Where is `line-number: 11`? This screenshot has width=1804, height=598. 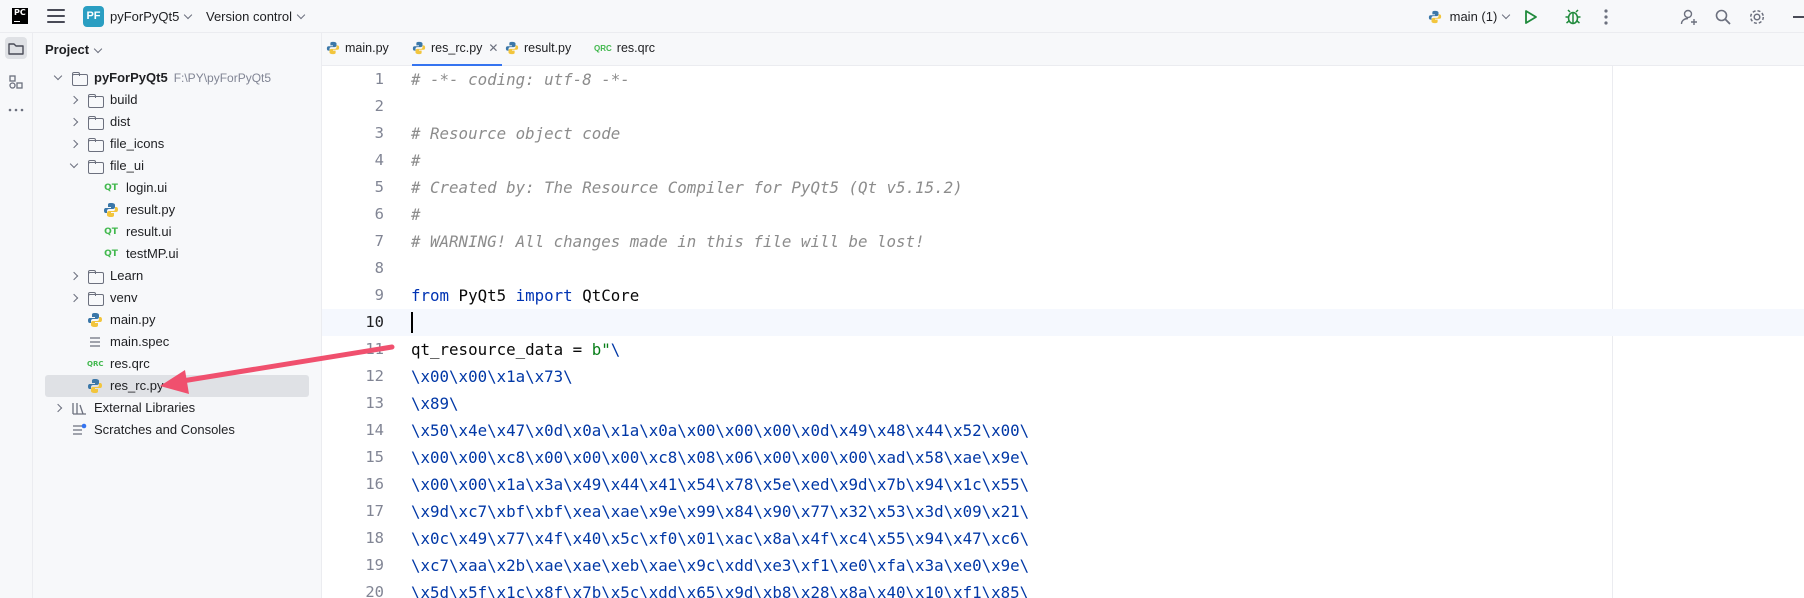
line-number: 11 is located at coordinates (374, 349).